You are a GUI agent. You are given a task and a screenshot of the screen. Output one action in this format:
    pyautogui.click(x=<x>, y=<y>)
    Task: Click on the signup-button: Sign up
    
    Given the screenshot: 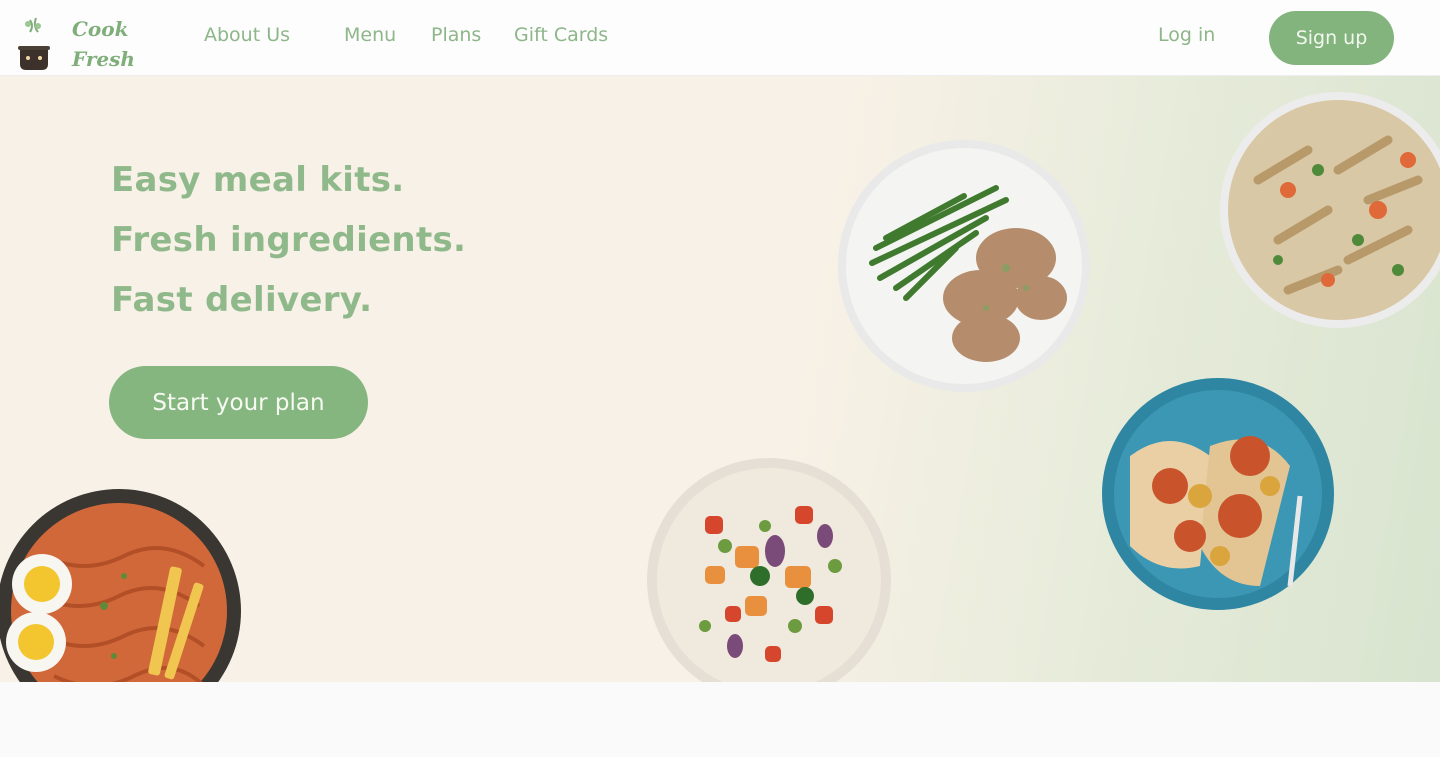 What is the action you would take?
    pyautogui.click(x=1331, y=38)
    